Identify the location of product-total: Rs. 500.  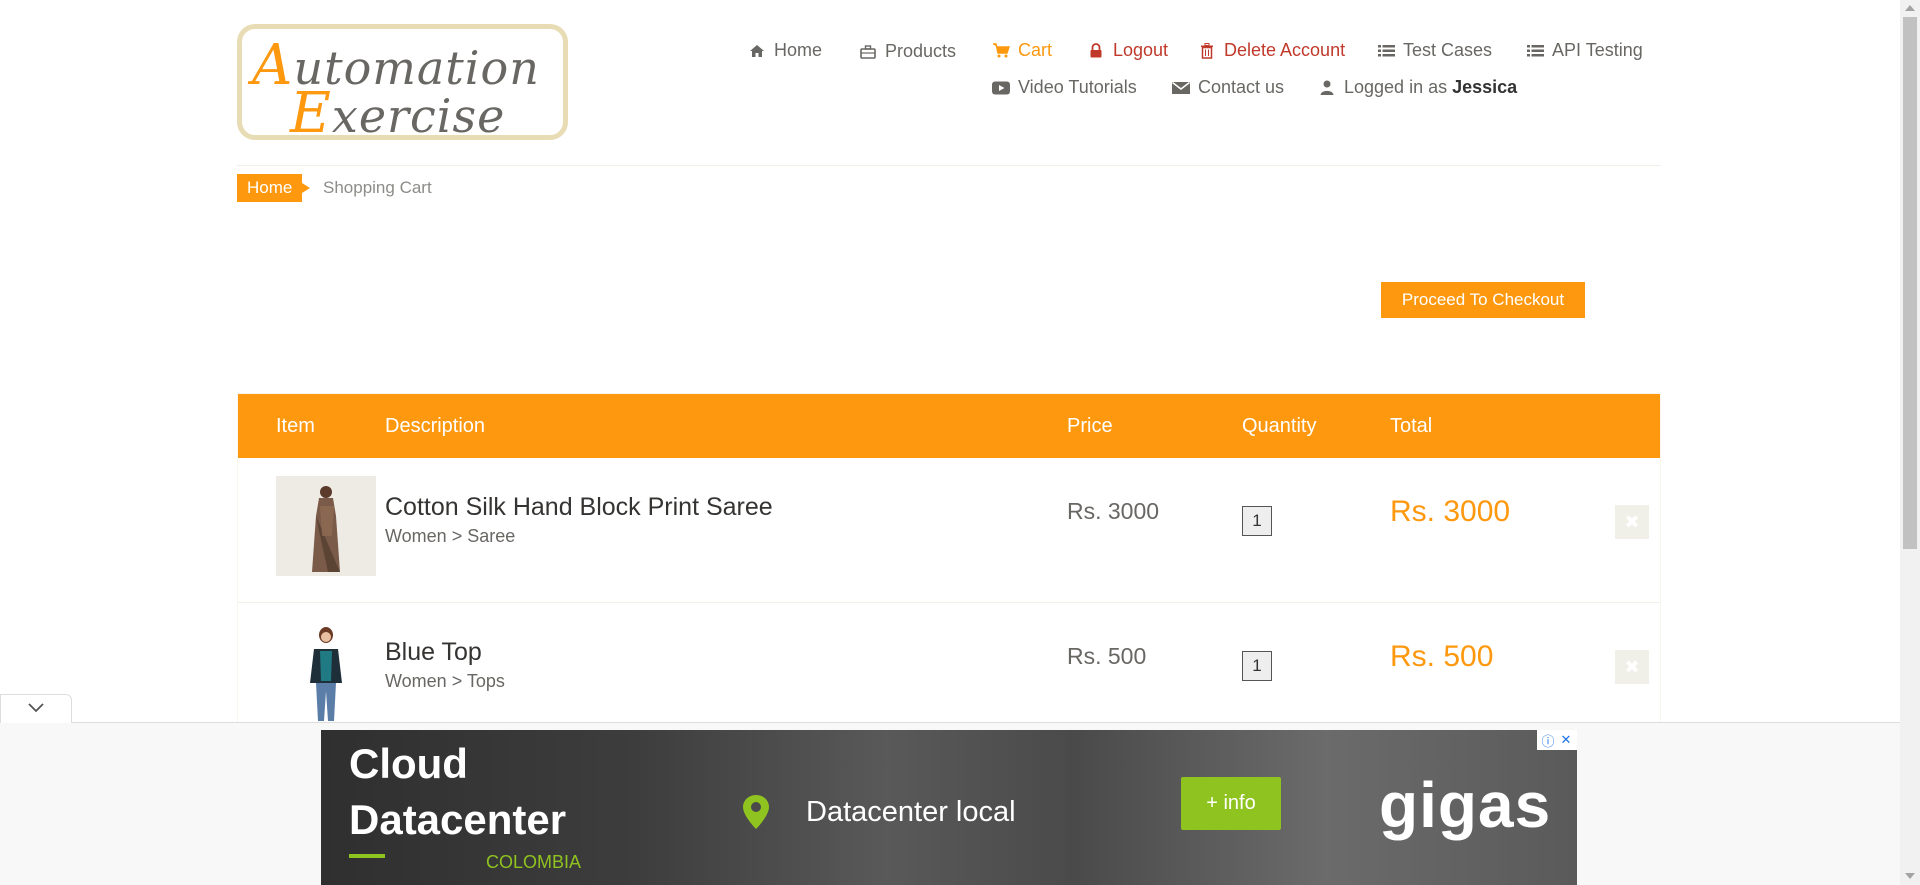
(1442, 656).